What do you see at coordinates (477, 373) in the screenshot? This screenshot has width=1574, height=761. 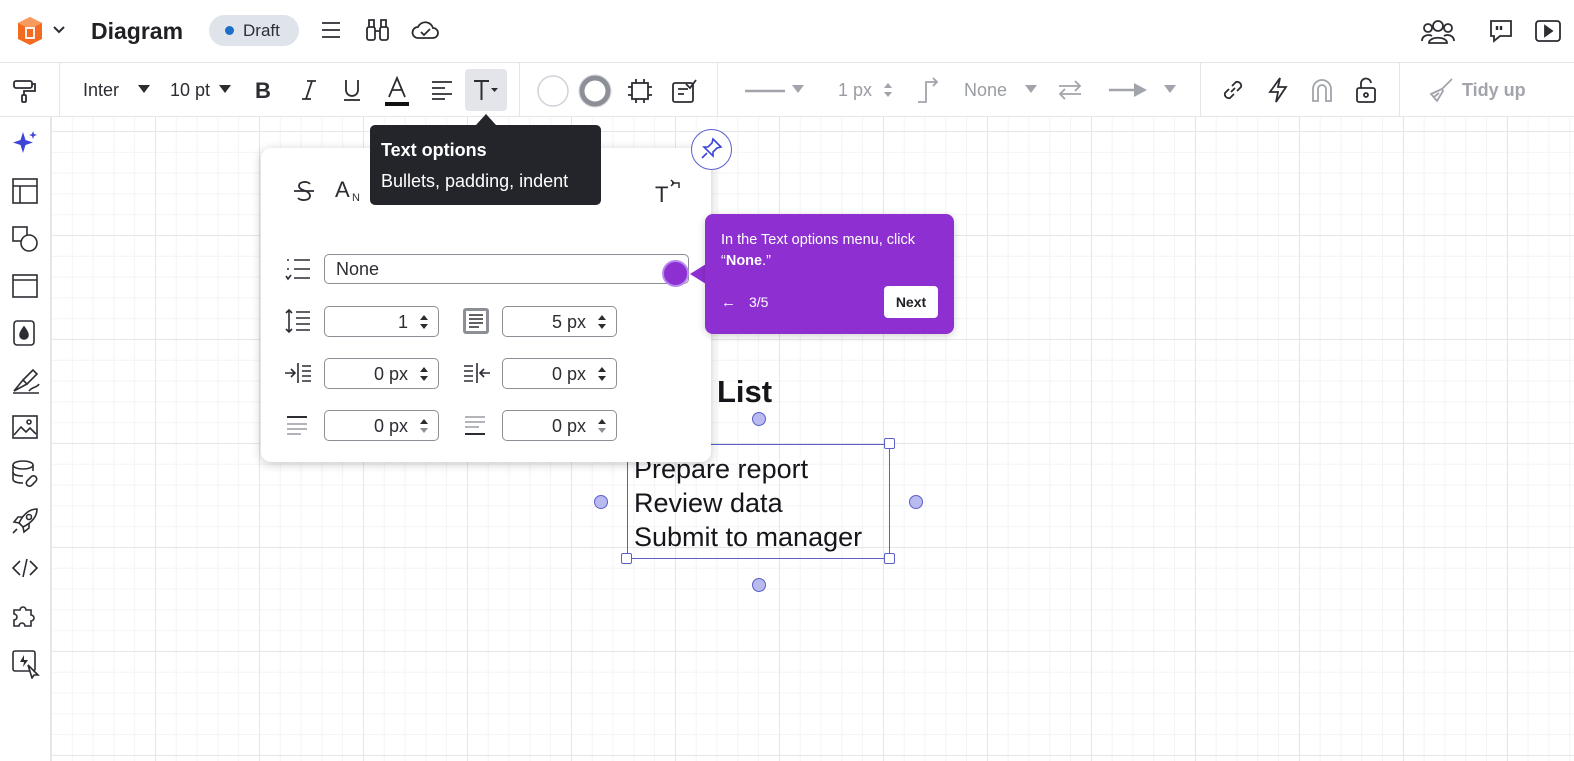 I see `indent-right-icon` at bounding box center [477, 373].